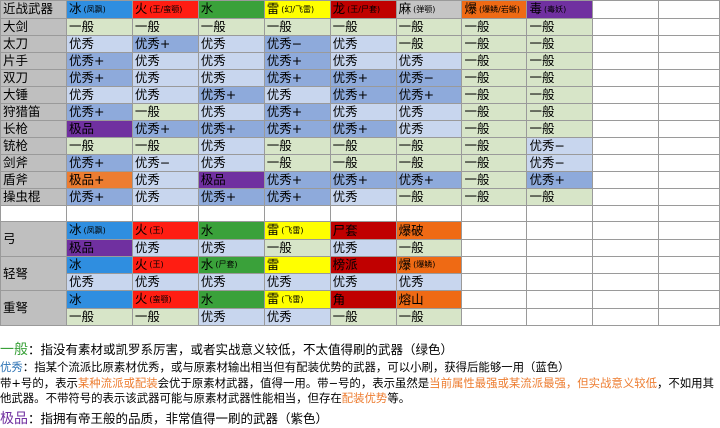  Describe the element at coordinates (231, 265) in the screenshot. I see `element-header-cell: 水 (尸套)` at that location.